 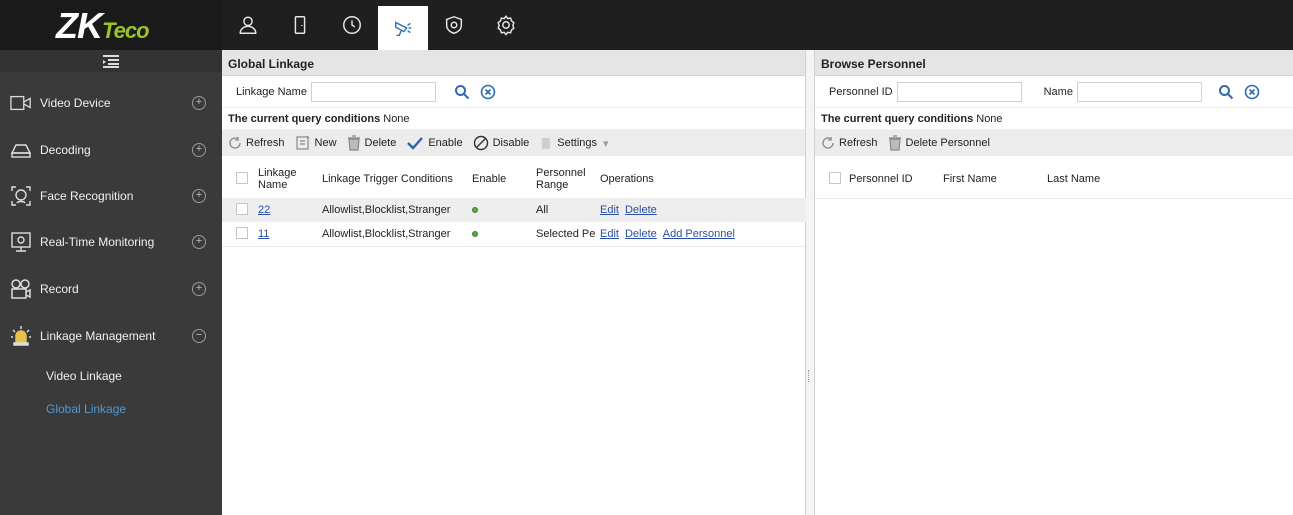 I want to click on sidebar-item-label: Linkage Management, so click(x=98, y=336).